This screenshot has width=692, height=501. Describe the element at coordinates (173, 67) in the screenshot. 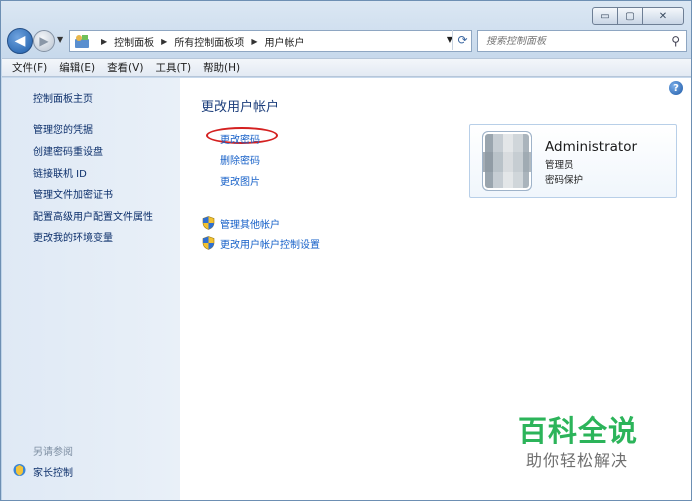

I see `menu-tools: 工具(T)` at that location.